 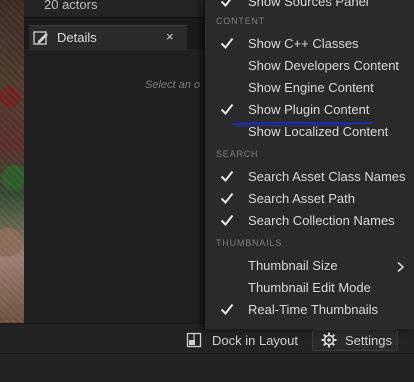 I want to click on dock-in-layout-button: Dock in Layout, so click(x=242, y=340).